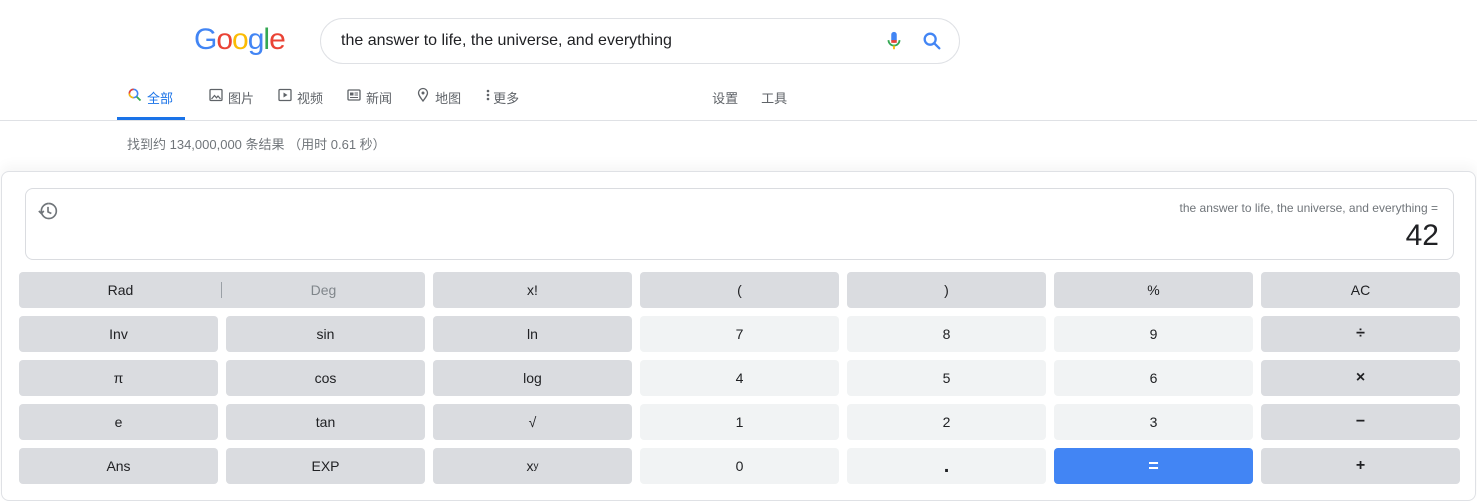  I want to click on search-tabs: 全部 图片 视频 新闻 地图 更多 设置 工具, so click(463, 101).